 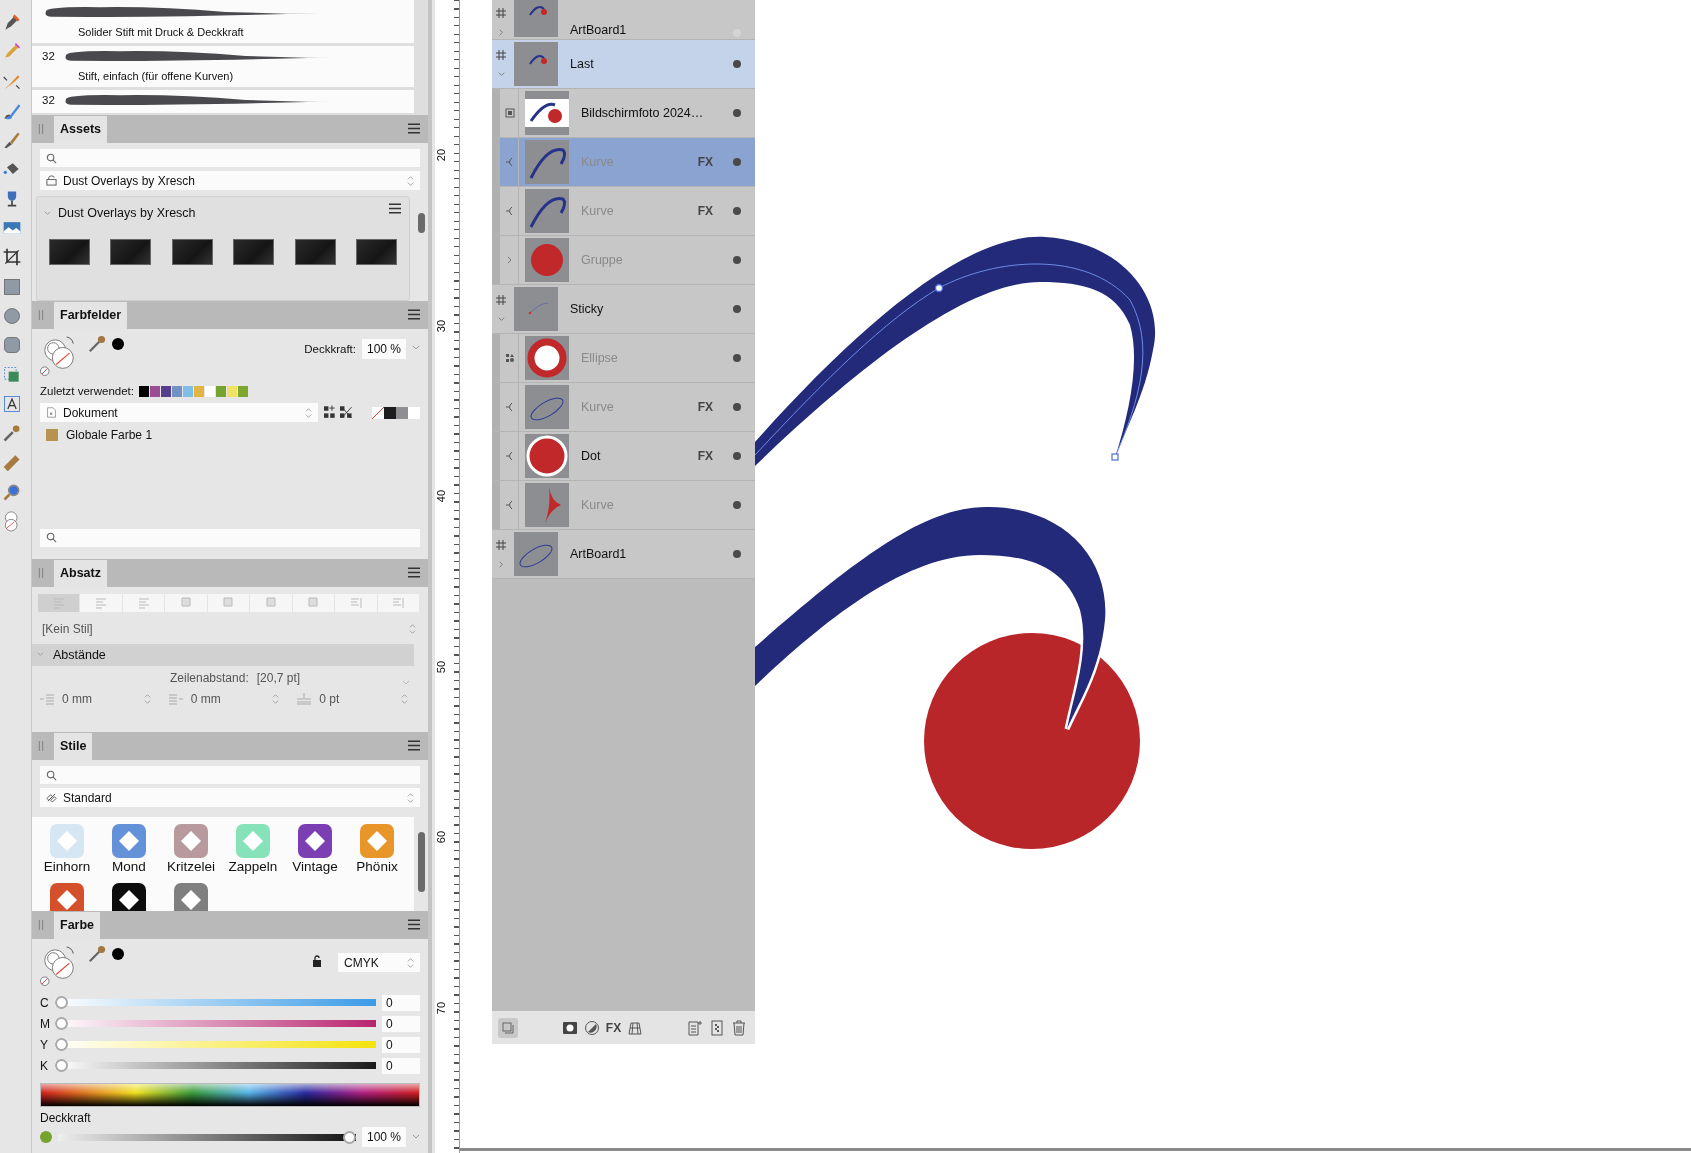 I want to click on brush-item: 32 Stift, einfach (für offene Kurven), so click(x=223, y=66).